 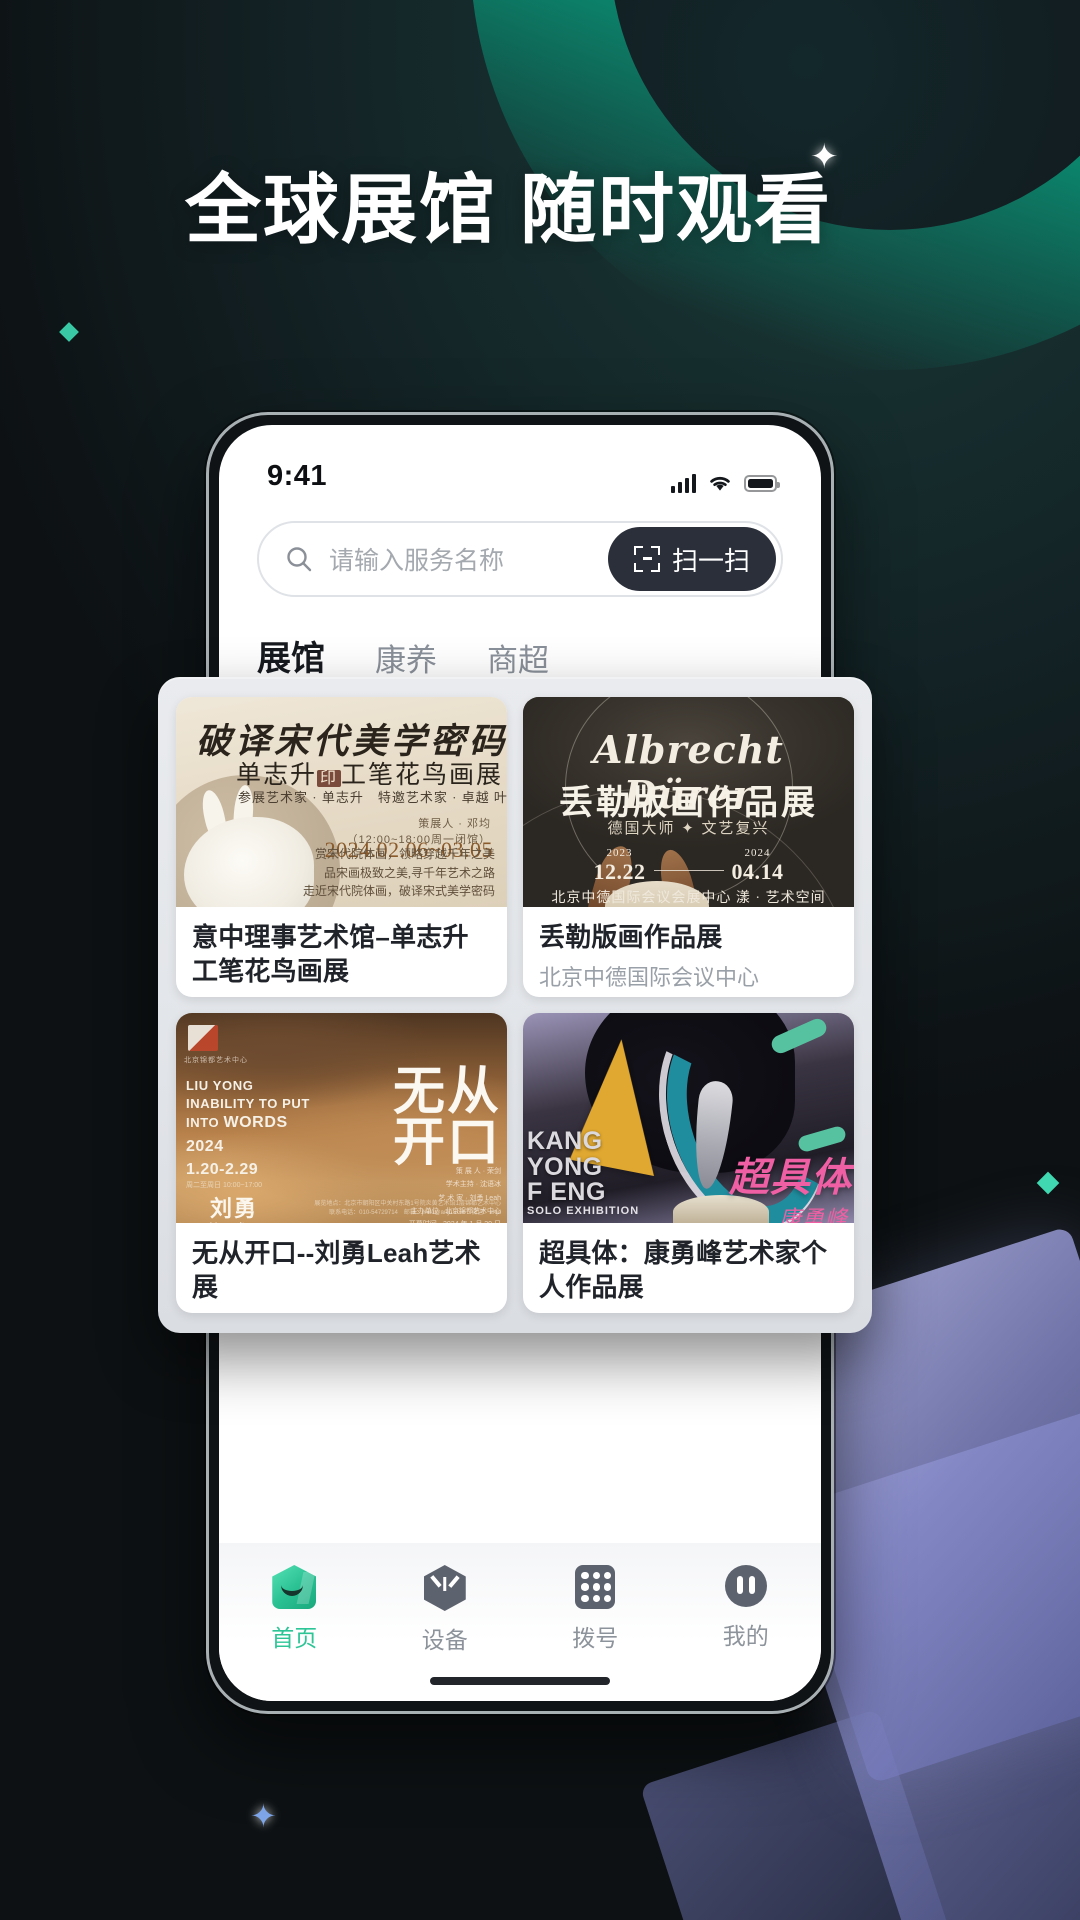 I want to click on device-hexagon-icon, so click(x=444, y=1588).